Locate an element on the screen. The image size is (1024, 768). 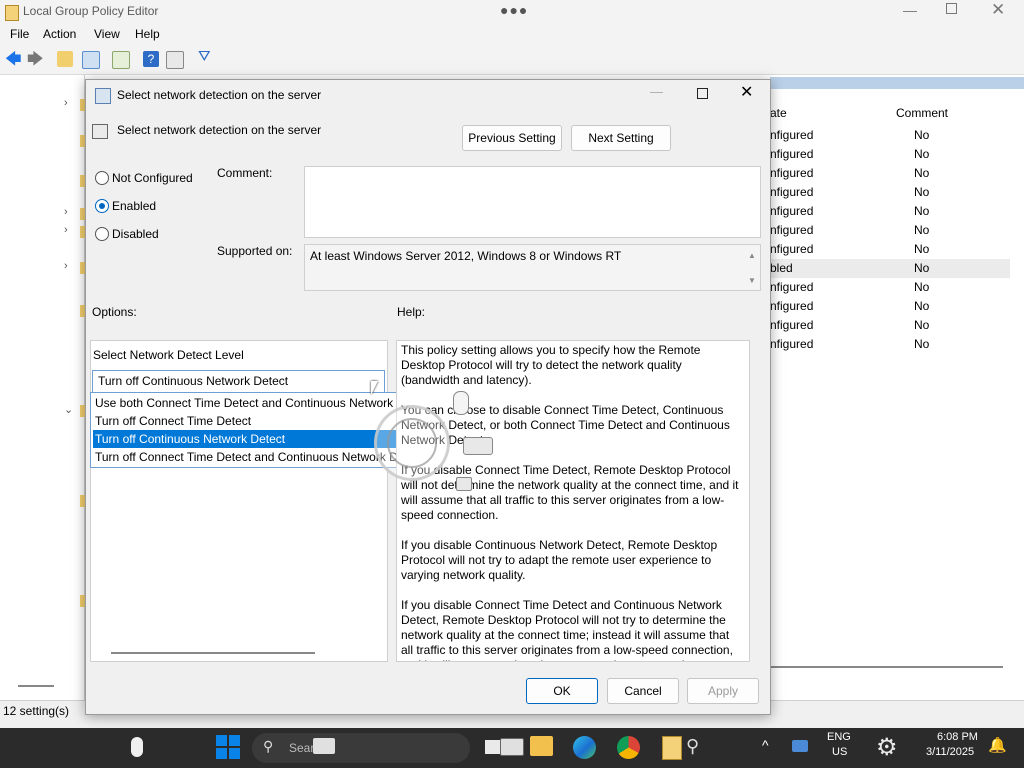
network-tray-icon is located at coordinates (800, 746).